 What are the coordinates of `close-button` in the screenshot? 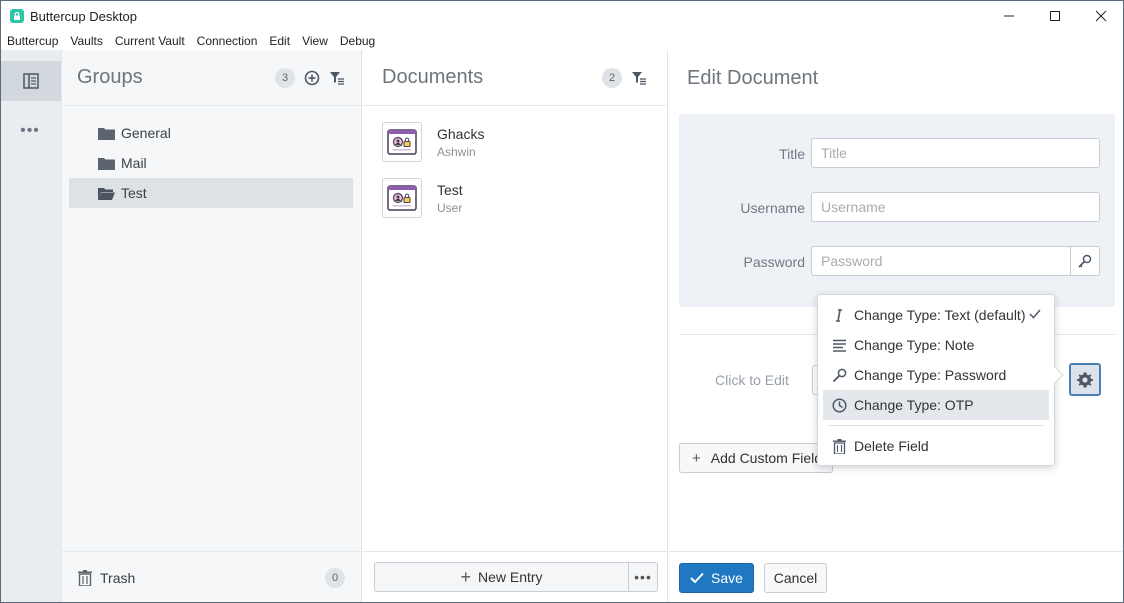 It's located at (1101, 16).